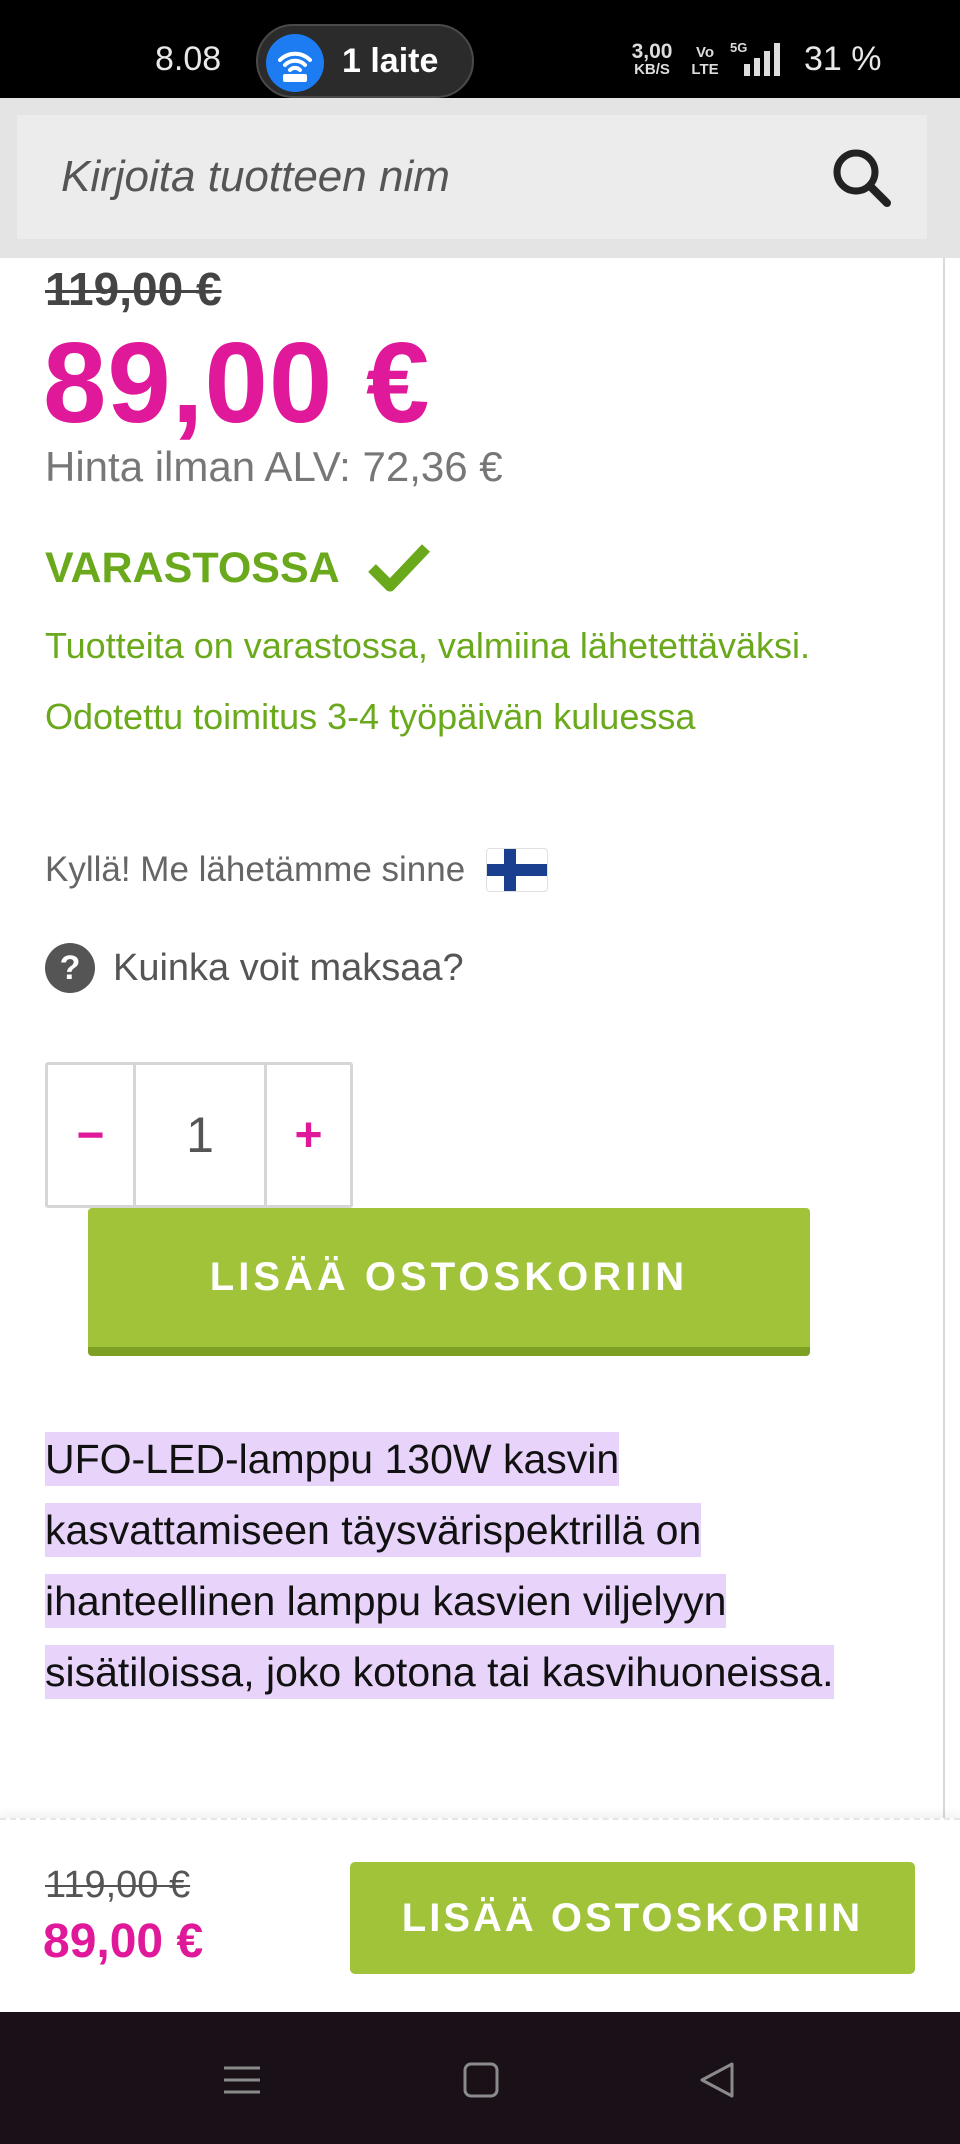 The height and width of the screenshot is (2144, 960). Describe the element at coordinates (192, 568) in the screenshot. I see `stock-status: VARASTOSSA` at that location.